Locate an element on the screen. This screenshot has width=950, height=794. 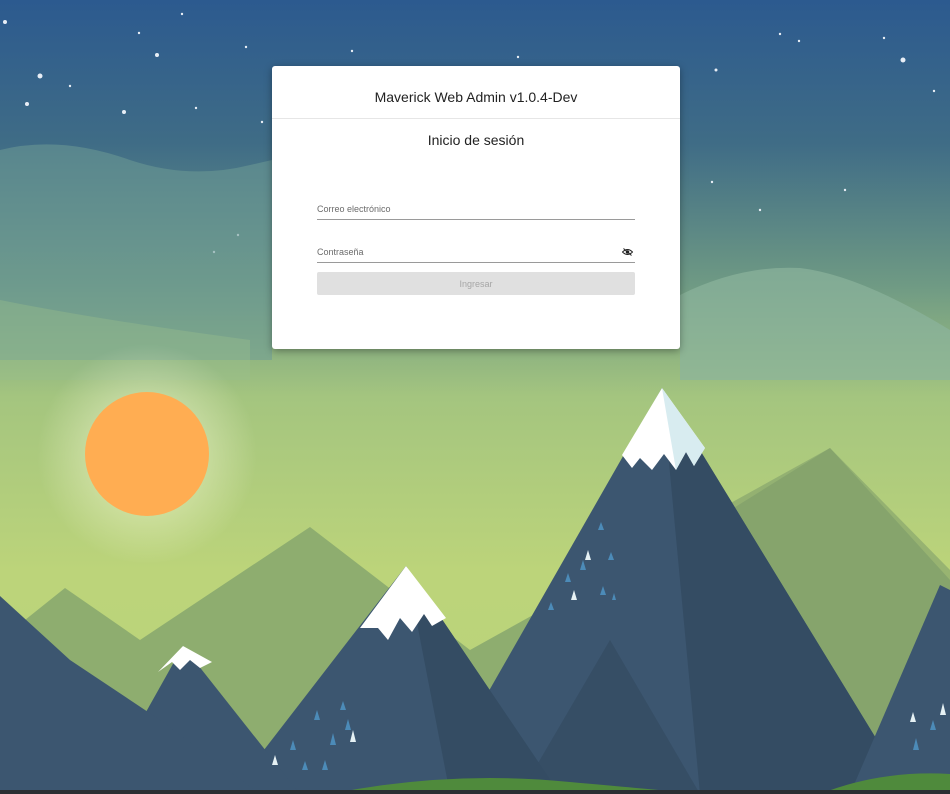
card-header: Maverick Web Admin v1.0.4-Dev is located at coordinates (476, 92).